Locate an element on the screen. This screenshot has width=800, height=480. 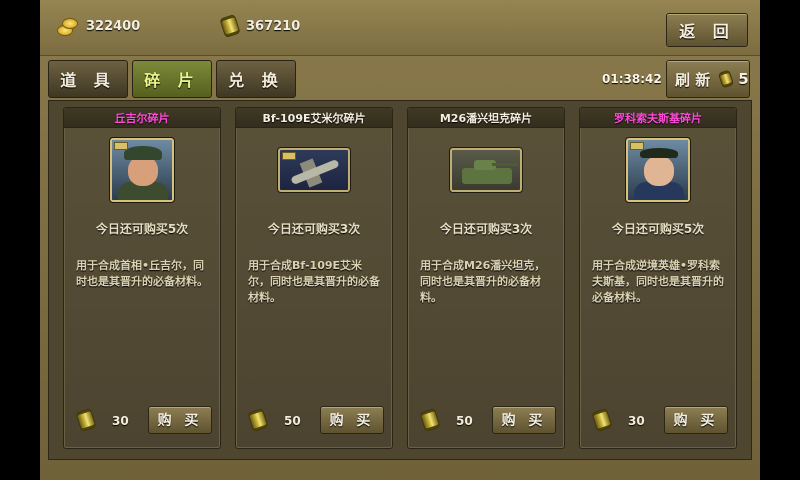
rokossovsky-portrait-icon is located at coordinates (658, 170).